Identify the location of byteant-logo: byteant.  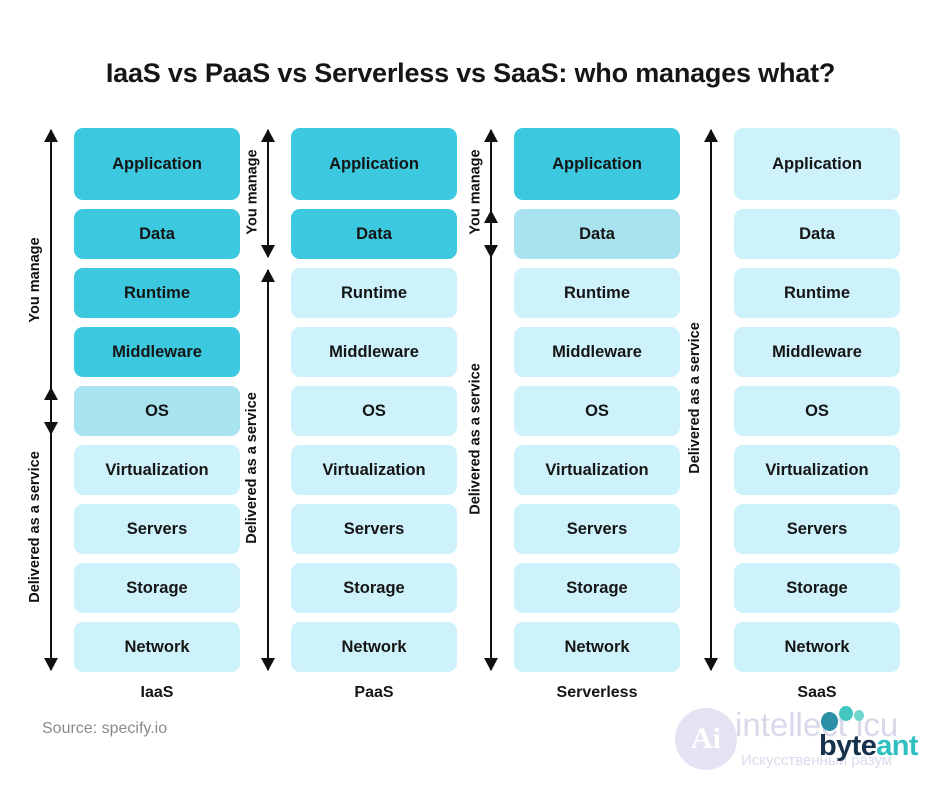
(869, 746).